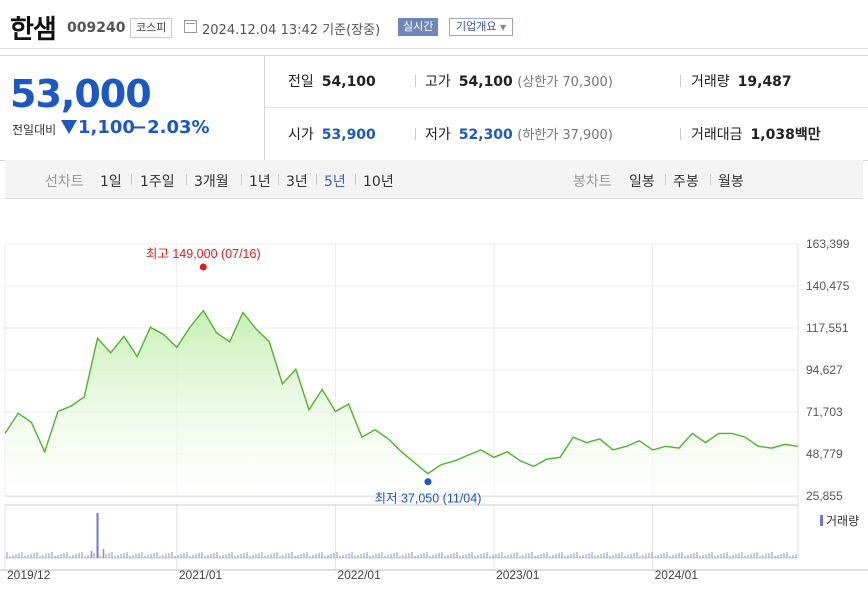 Image resolution: width=868 pixels, height=591 pixels. I want to click on datetime-text: 2024.12.04 13:42, so click(260, 30).